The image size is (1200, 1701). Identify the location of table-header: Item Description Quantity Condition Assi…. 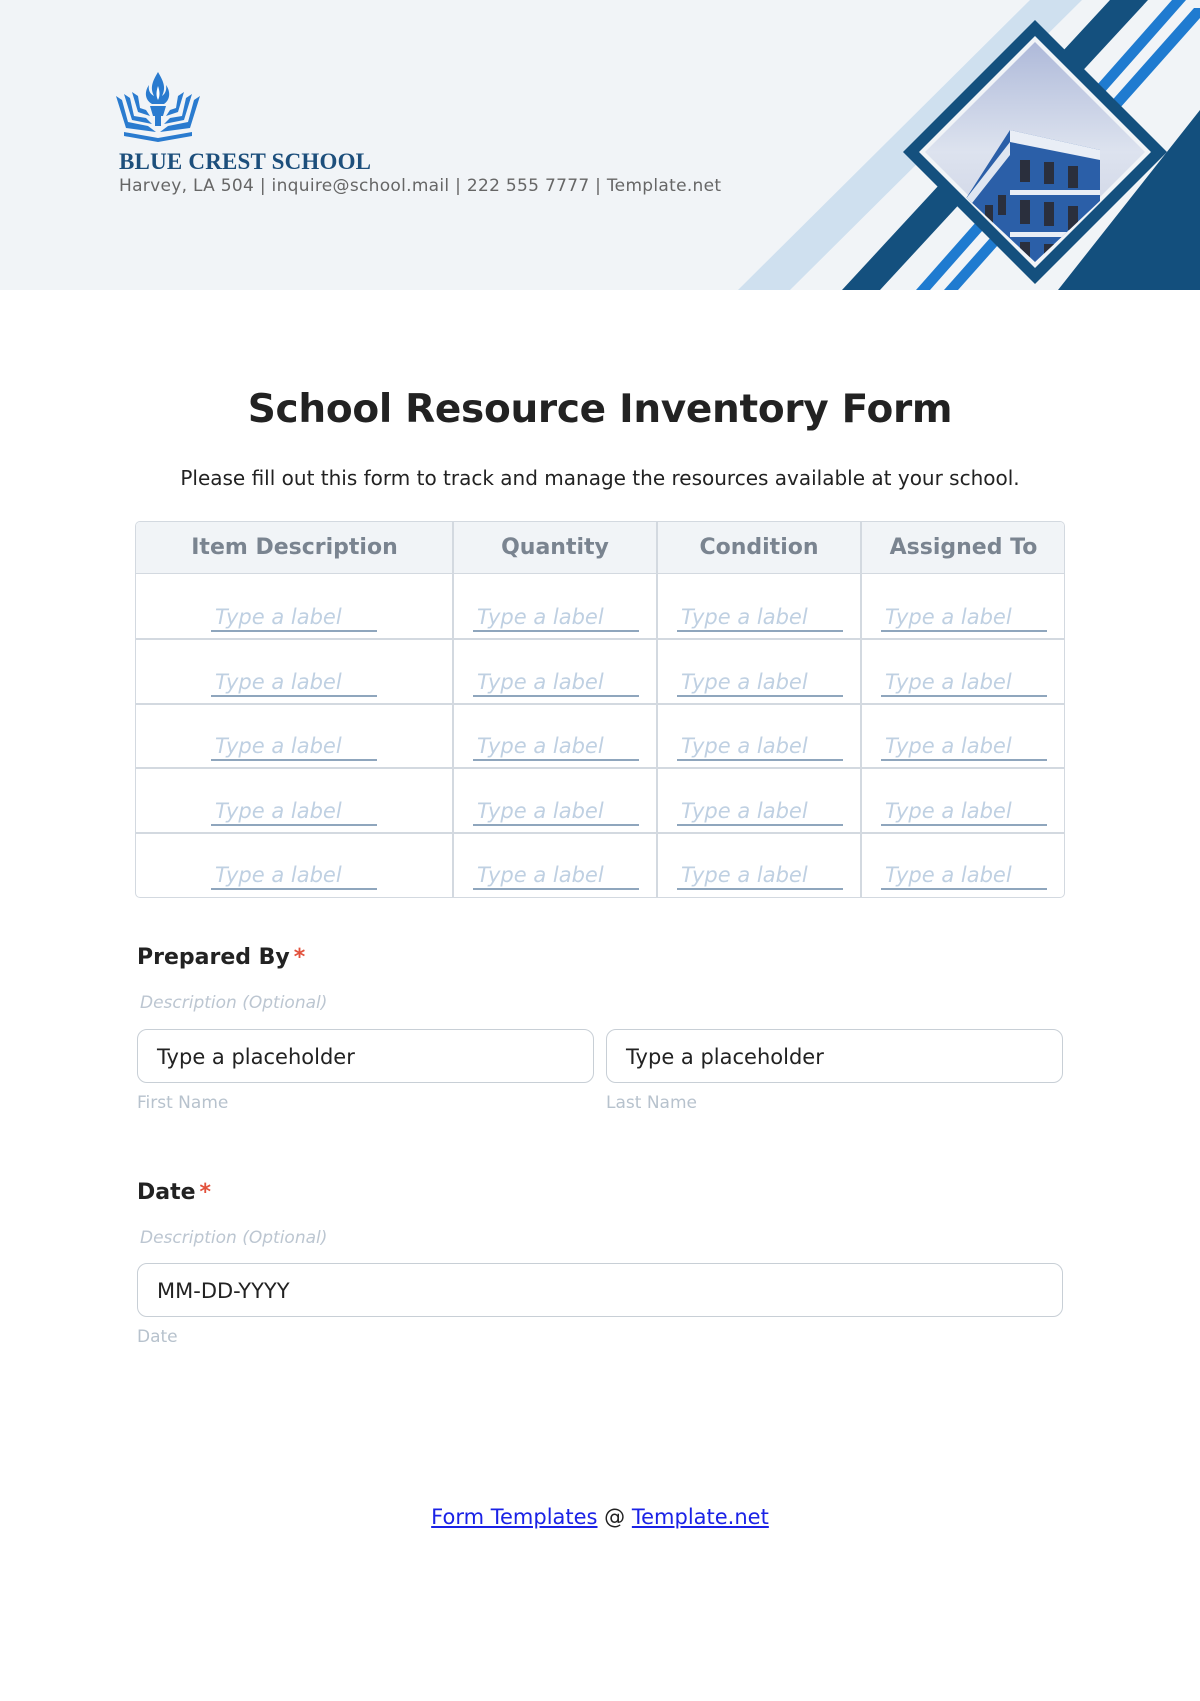
(600, 548).